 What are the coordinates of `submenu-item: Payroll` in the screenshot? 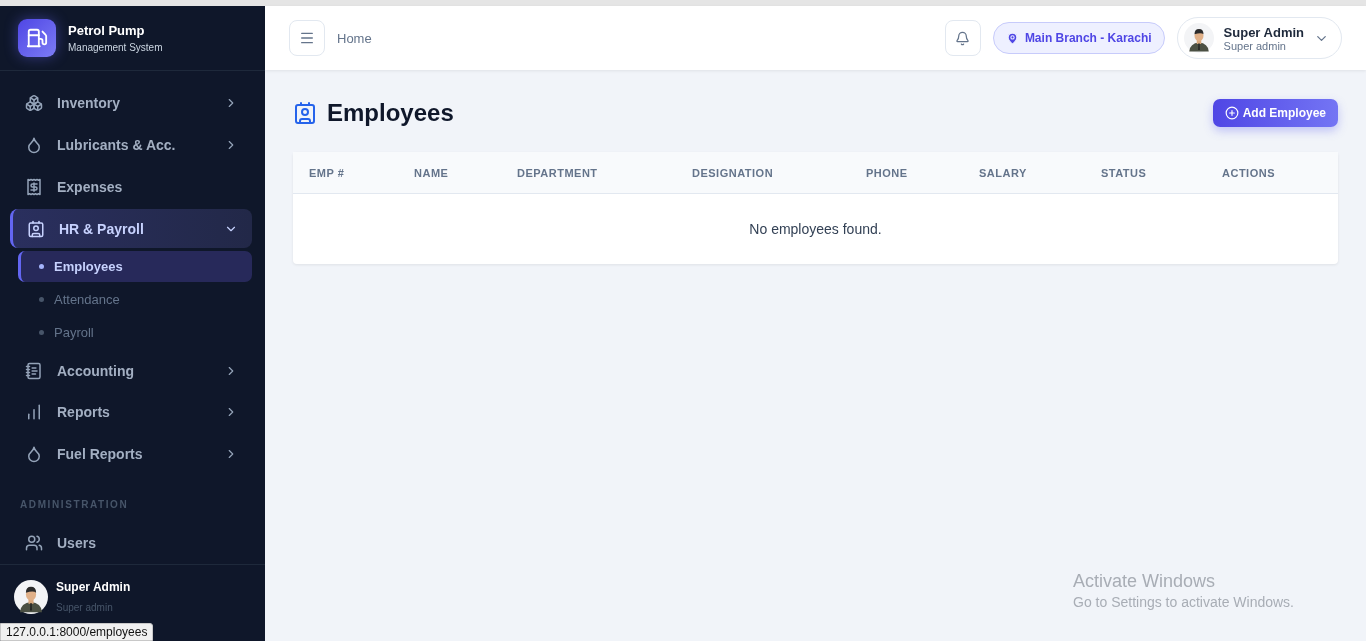 It's located at (135, 333).